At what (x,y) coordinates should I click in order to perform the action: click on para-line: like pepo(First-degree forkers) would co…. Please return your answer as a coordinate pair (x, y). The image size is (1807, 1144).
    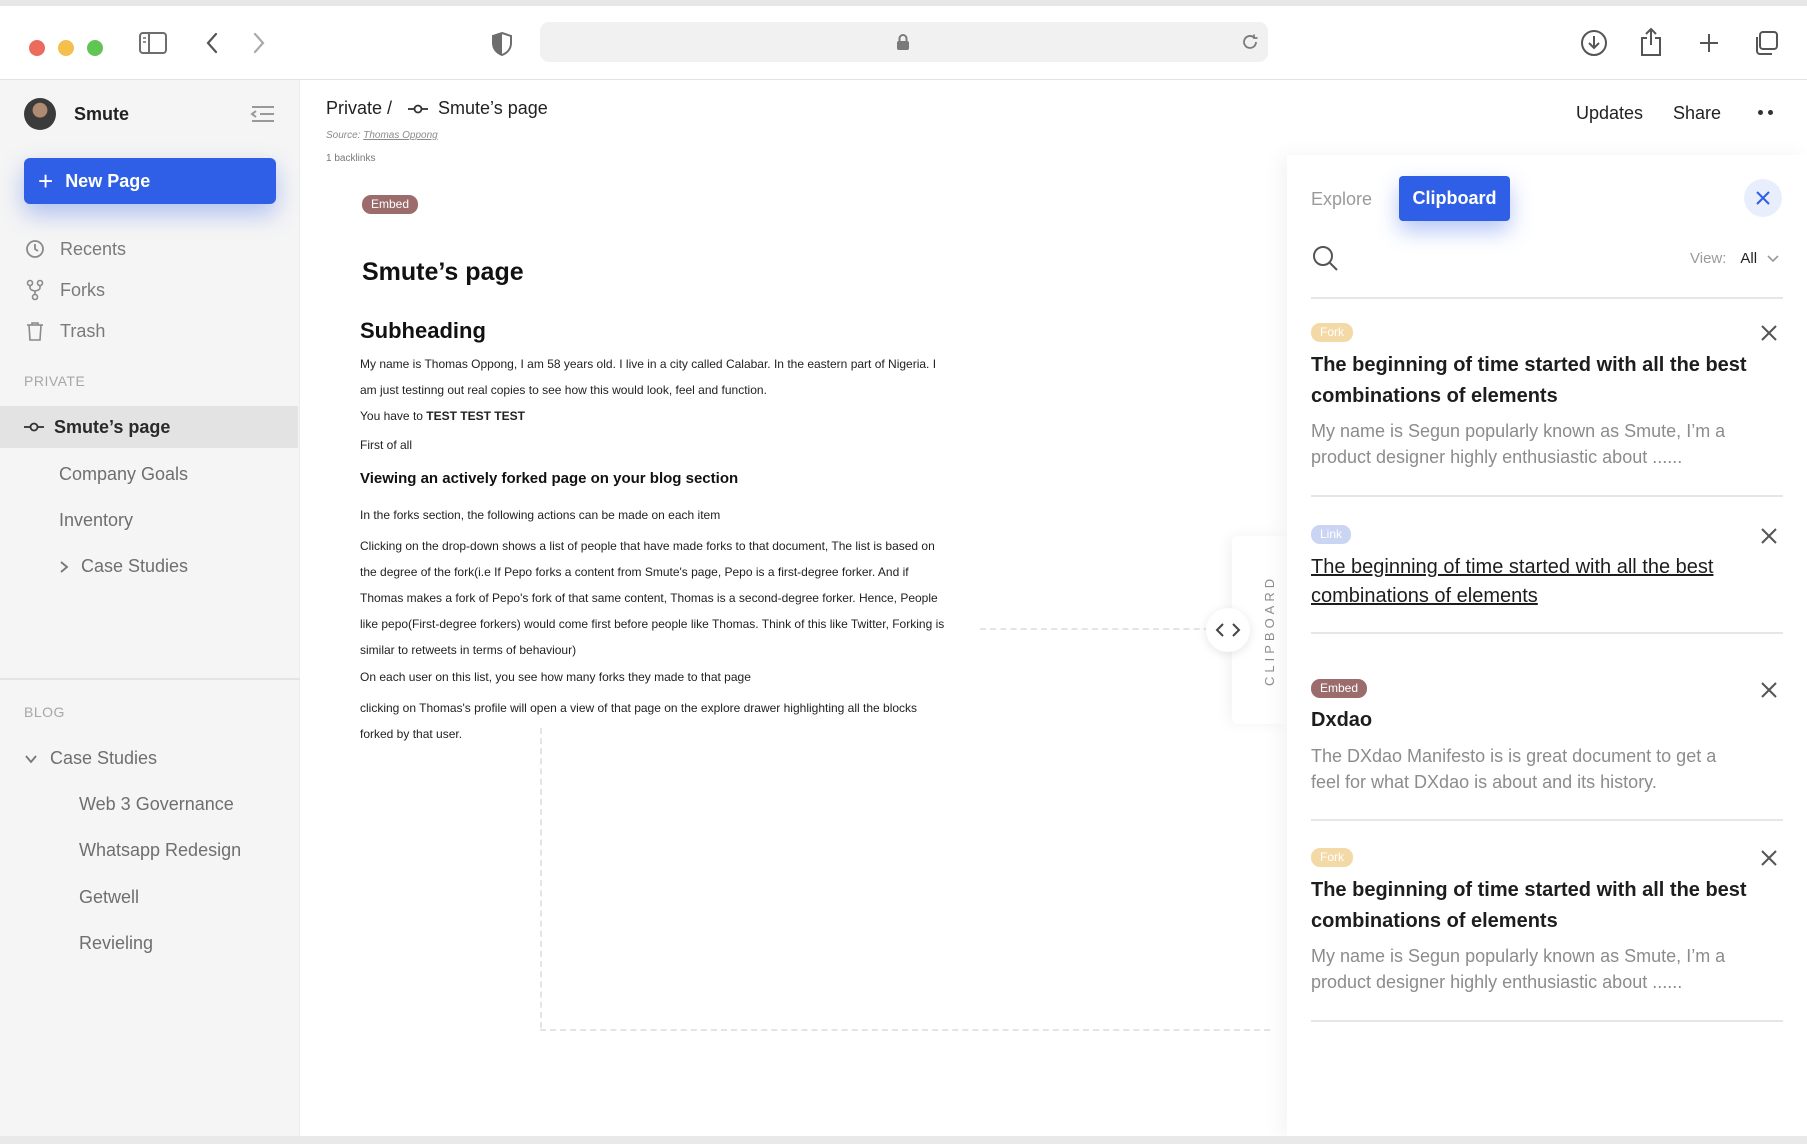
    Looking at the image, I should click on (680, 624).